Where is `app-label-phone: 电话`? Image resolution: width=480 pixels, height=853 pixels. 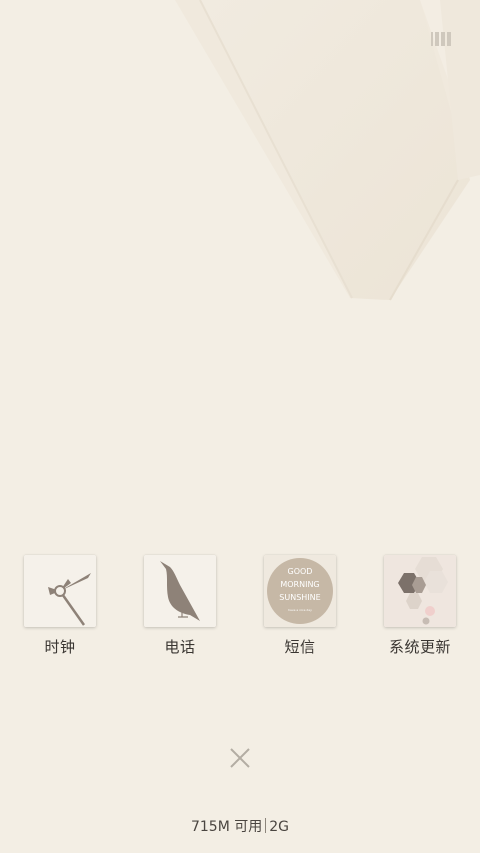 app-label-phone: 电话 is located at coordinates (180, 647).